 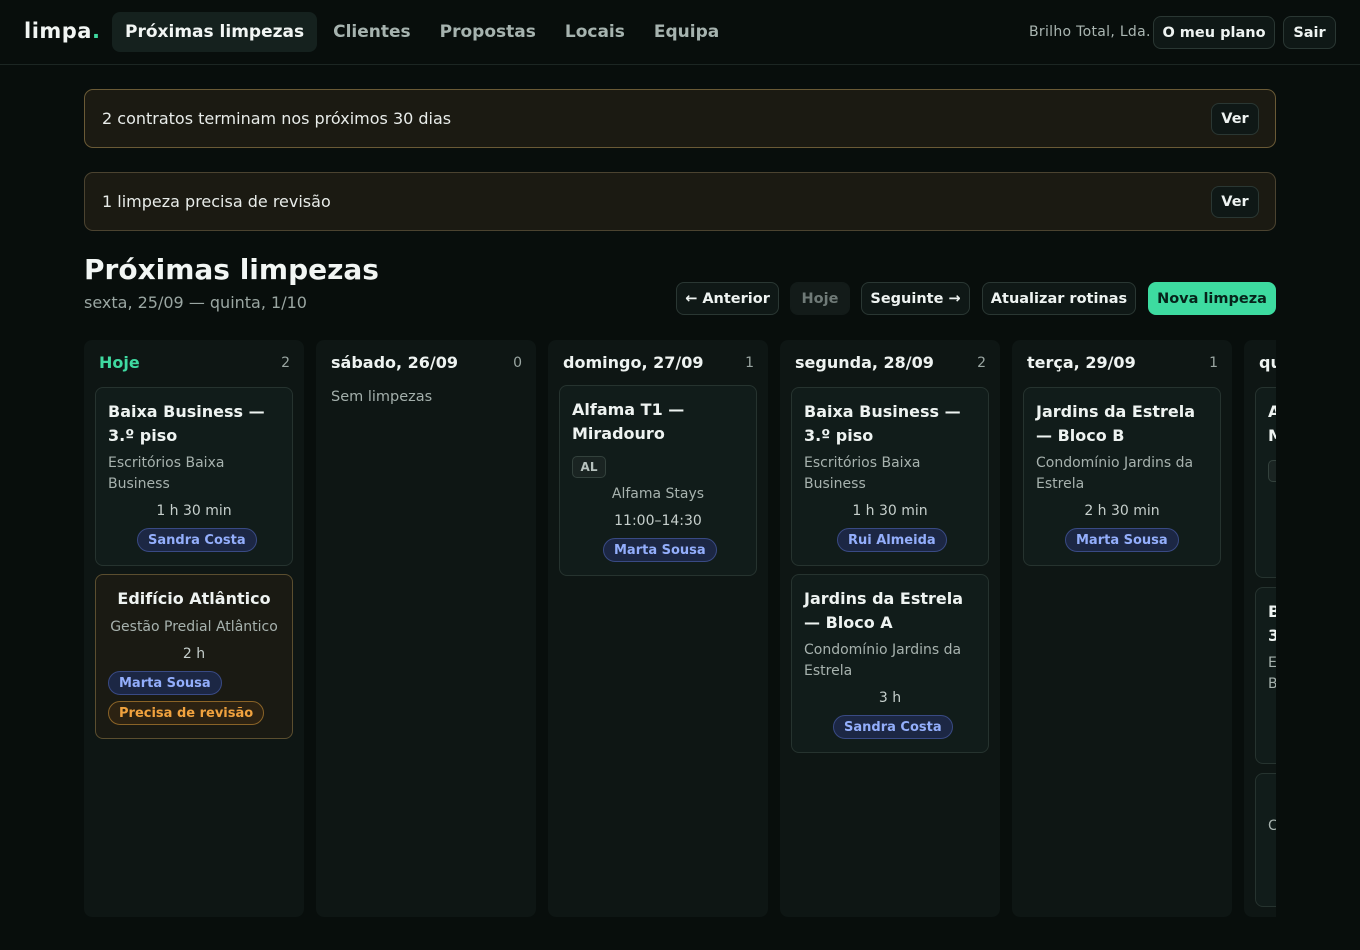 What do you see at coordinates (884, 610) in the screenshot?
I see `card-title: Jardins da Estrela — Bloco A` at bounding box center [884, 610].